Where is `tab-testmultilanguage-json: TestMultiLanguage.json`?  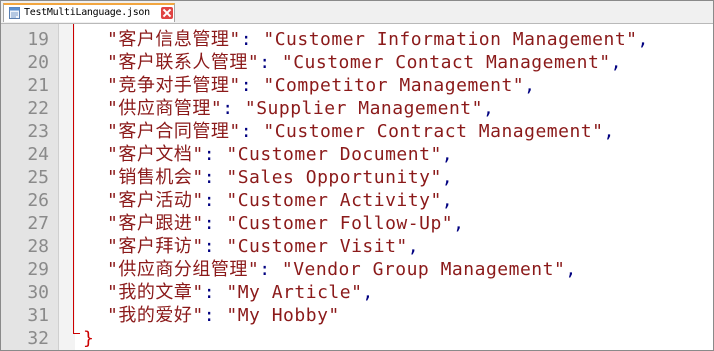
tab-testmultilanguage-json: TestMultiLanguage.json is located at coordinates (89, 12).